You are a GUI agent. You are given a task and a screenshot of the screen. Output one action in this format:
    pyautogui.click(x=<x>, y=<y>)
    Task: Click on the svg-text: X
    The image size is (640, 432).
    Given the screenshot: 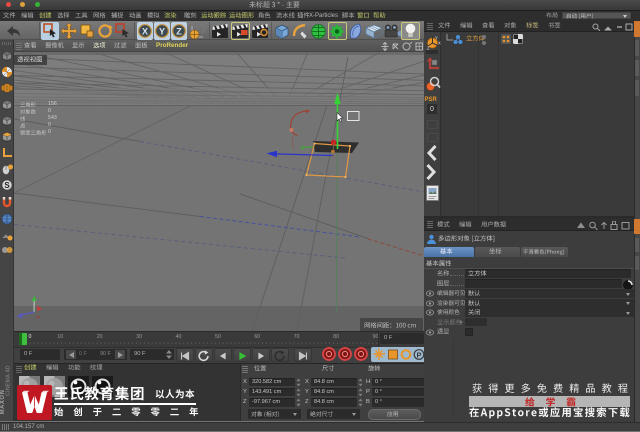 What is the action you would take?
    pyautogui.click(x=439, y=42)
    